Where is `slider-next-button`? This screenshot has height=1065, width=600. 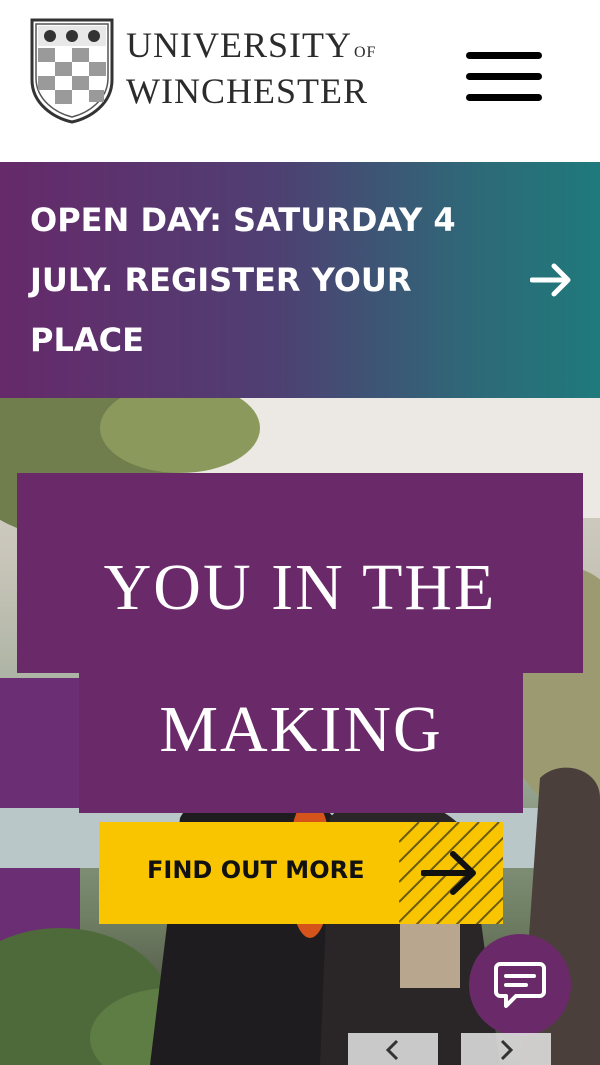
slider-next-button is located at coordinates (506, 1049).